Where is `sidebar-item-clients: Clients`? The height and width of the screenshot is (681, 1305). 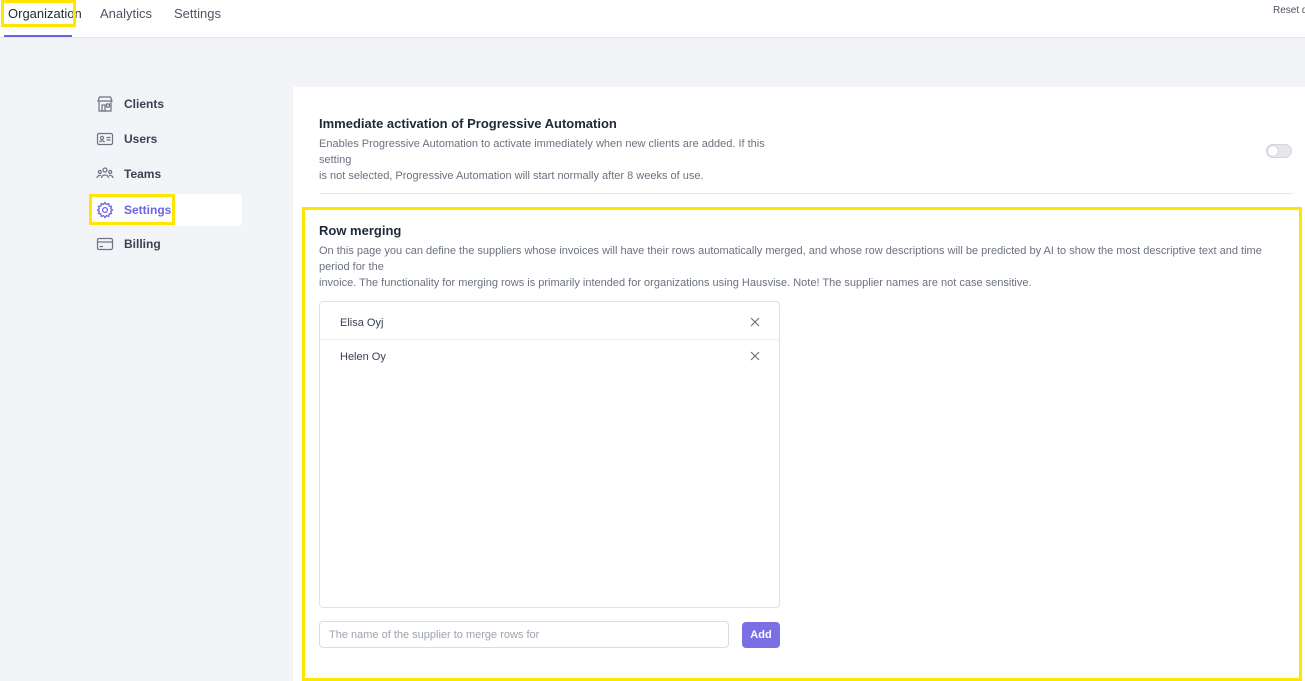 sidebar-item-clients: Clients is located at coordinates (166, 104).